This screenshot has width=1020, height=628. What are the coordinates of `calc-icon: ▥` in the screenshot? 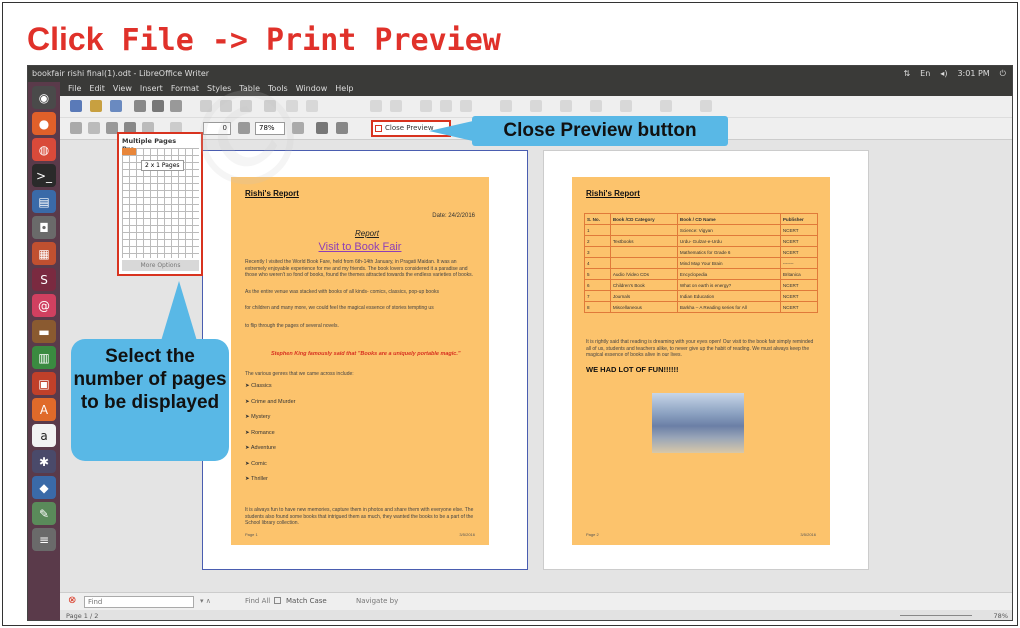 It's located at (44, 357).